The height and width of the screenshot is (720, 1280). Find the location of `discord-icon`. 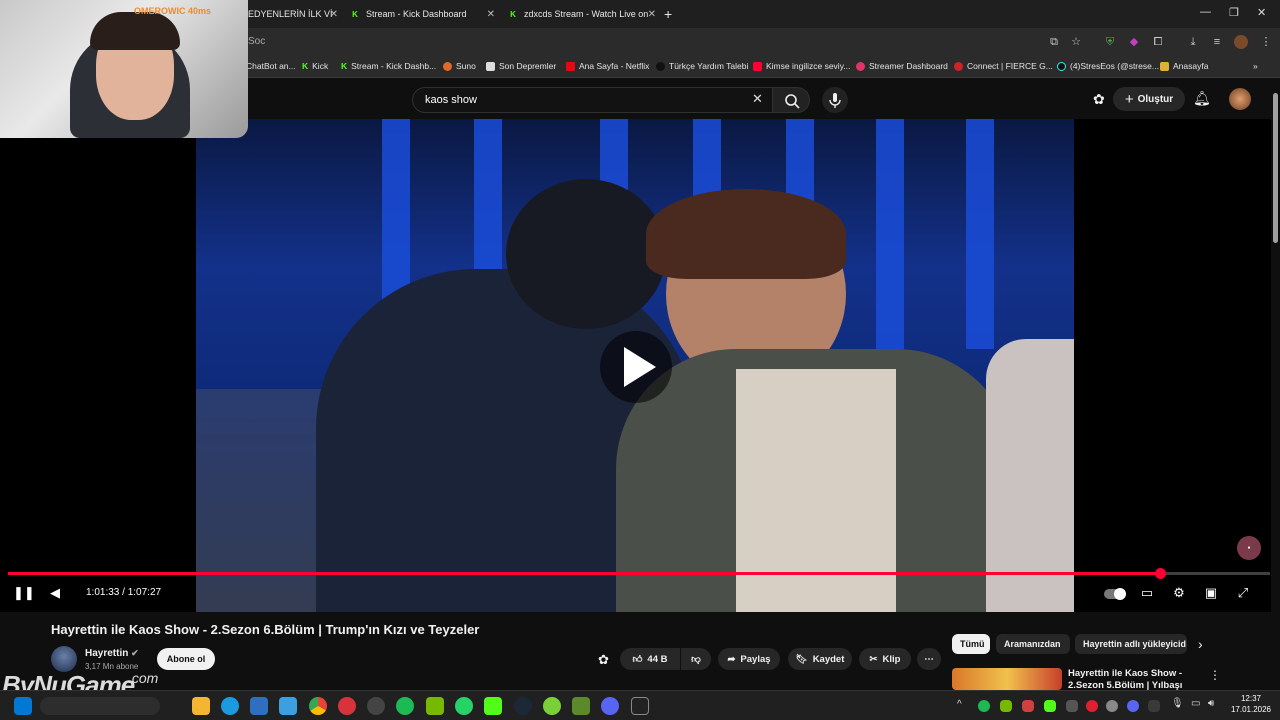

discord-icon is located at coordinates (610, 706).